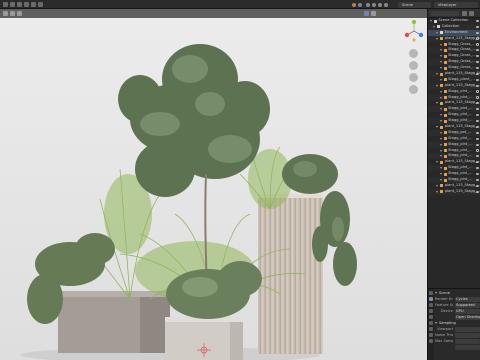 The width and height of the screenshot is (480, 360). What do you see at coordinates (414, 4) in the screenshot?
I see `scene-selector: Scene` at bounding box center [414, 4].